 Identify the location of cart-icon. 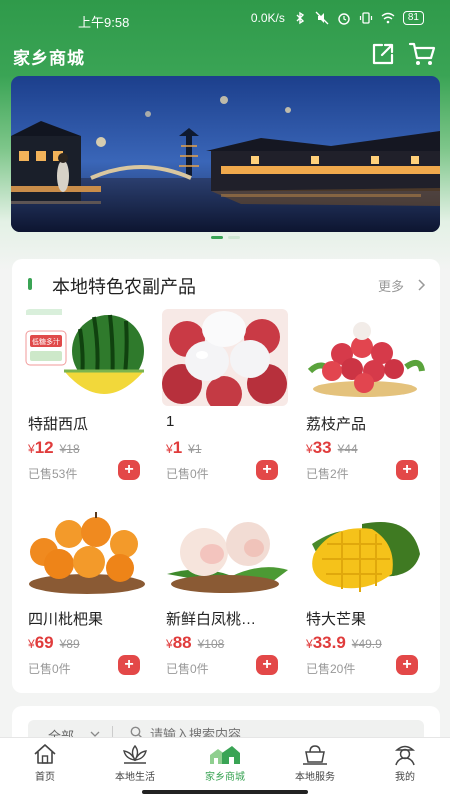
(422, 54).